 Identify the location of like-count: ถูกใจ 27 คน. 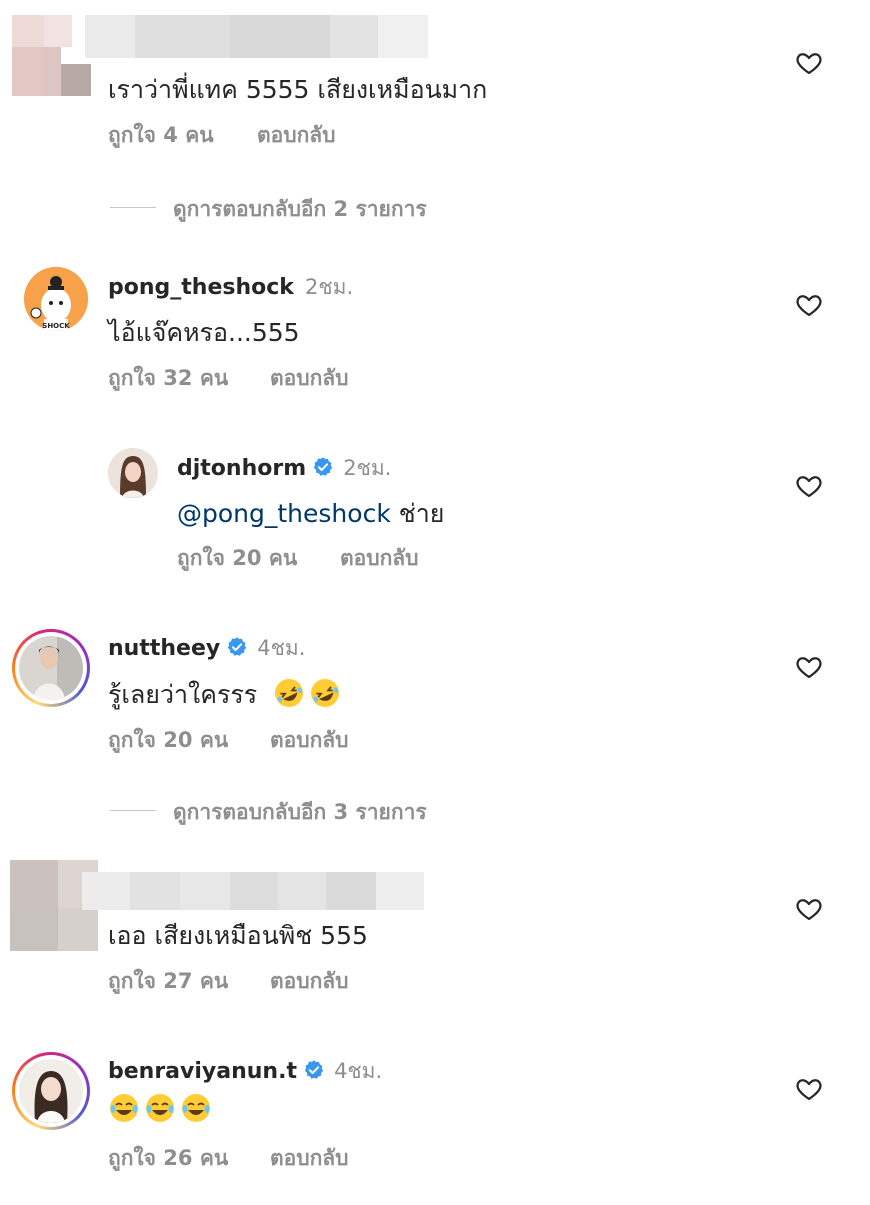
(168, 981).